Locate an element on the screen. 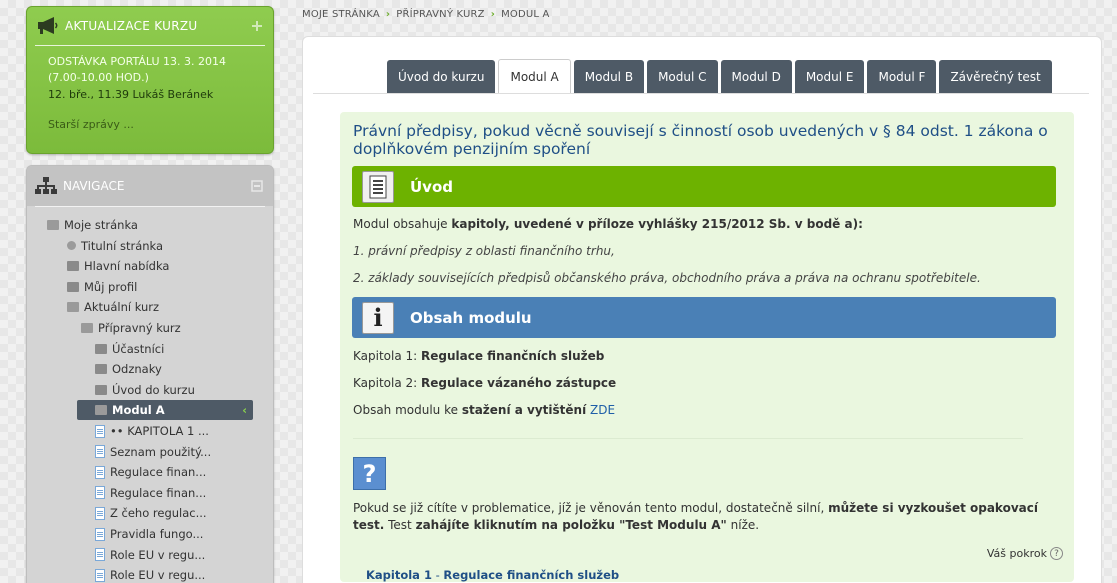 The width and height of the screenshot is (1117, 583). tab-uvod-do-kurzu: Úvod do kurzu is located at coordinates (441, 76).